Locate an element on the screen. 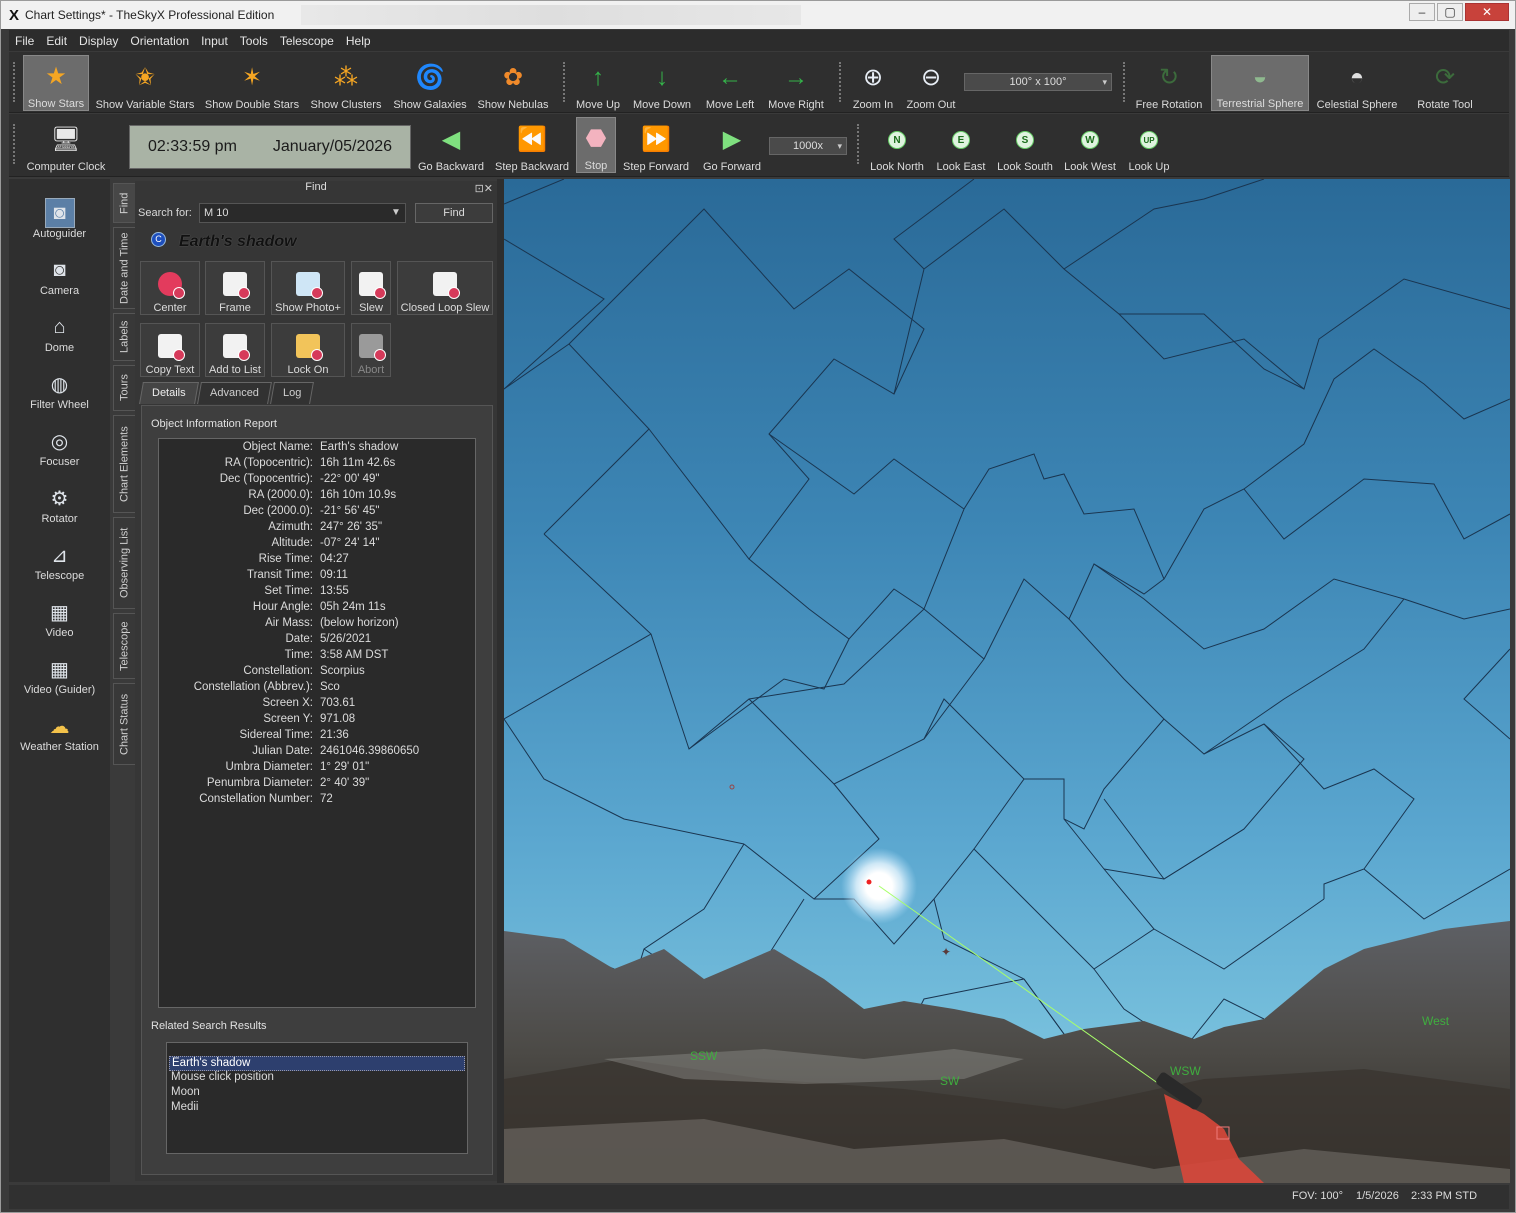 The width and height of the screenshot is (1516, 1213). sidebar-item-camera: ◙ Camera is located at coordinates (59, 280).